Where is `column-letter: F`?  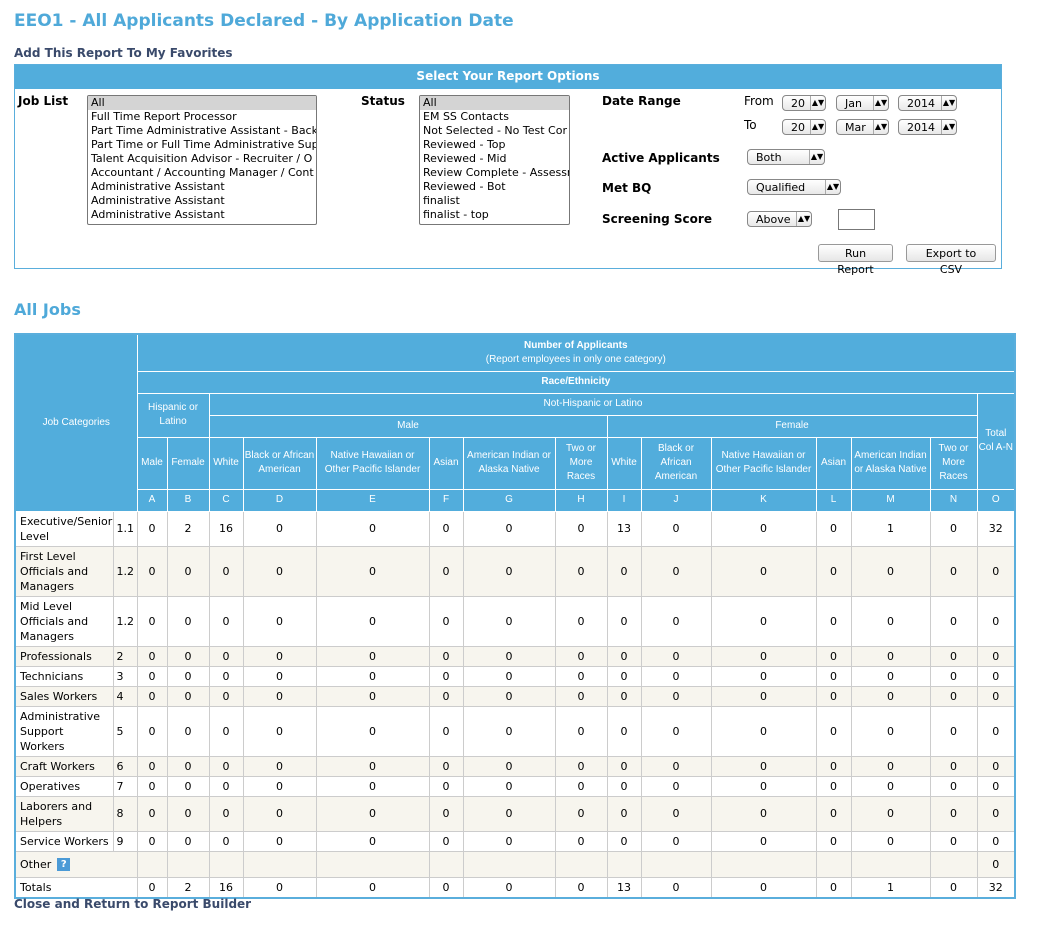
column-letter: F is located at coordinates (446, 500).